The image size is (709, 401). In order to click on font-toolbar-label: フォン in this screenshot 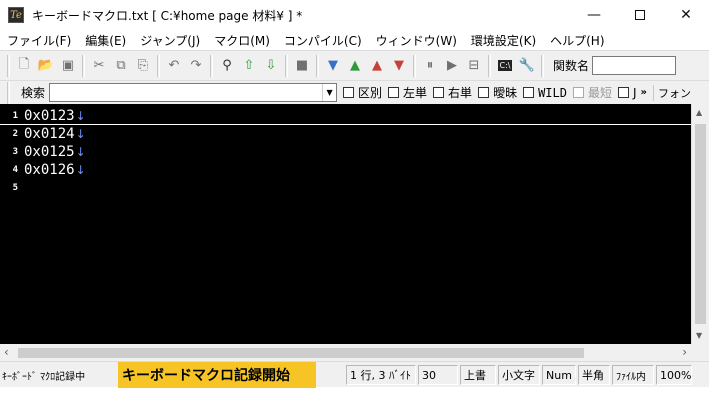, I will do `click(672, 92)`.